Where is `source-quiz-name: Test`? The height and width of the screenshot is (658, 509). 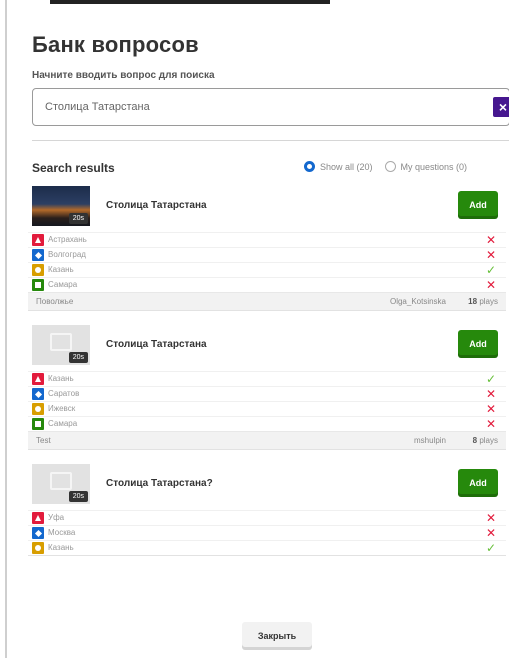
source-quiz-name: Test is located at coordinates (43, 440).